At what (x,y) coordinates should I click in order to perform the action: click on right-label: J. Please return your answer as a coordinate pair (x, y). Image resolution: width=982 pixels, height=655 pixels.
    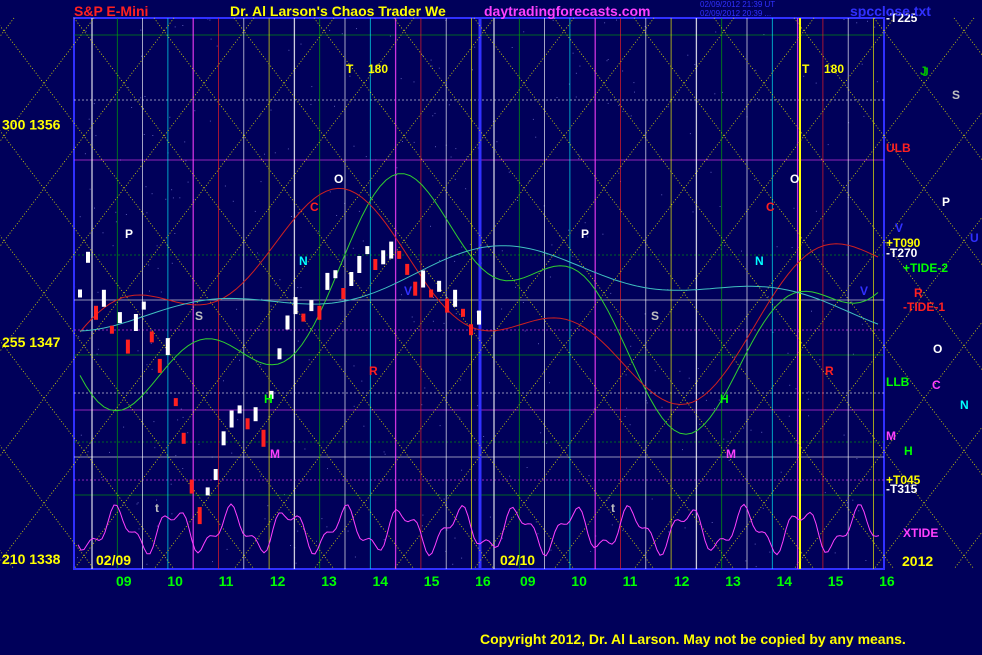
    Looking at the image, I should click on (925, 72).